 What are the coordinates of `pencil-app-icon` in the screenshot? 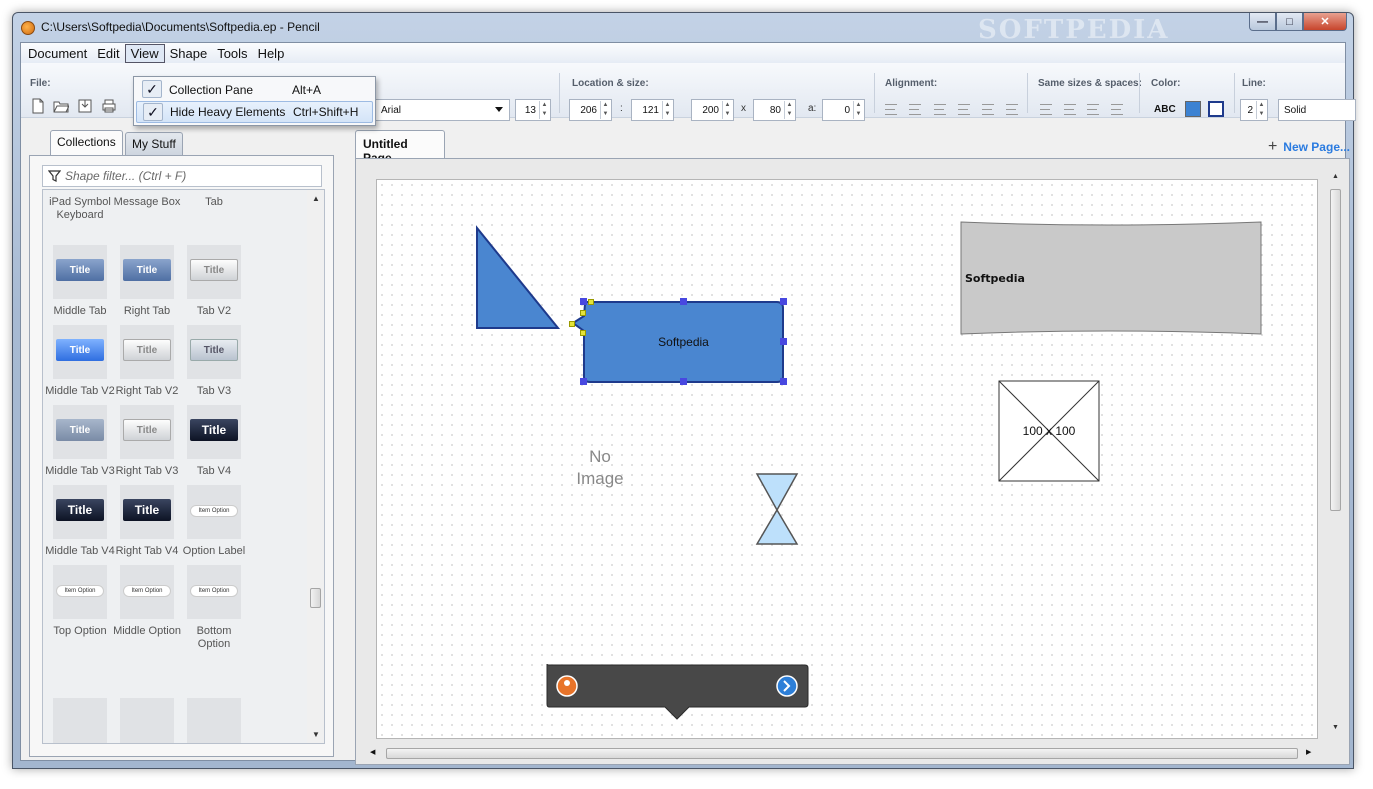 It's located at (28, 28).